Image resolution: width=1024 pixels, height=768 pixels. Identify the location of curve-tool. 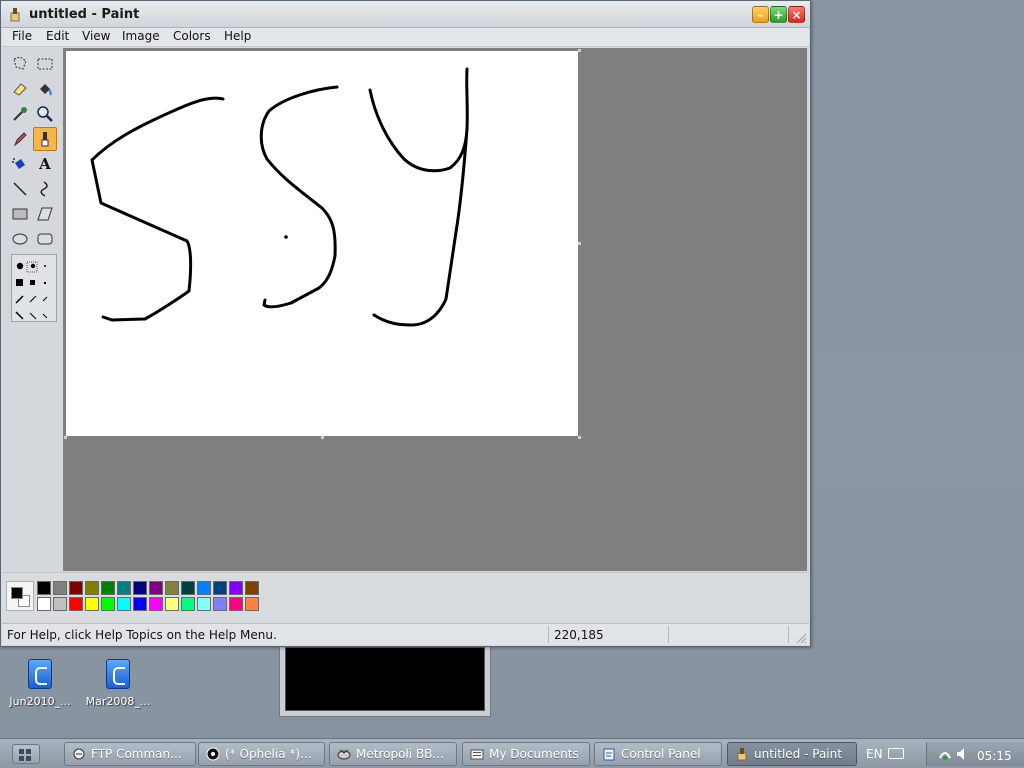
(45, 189).